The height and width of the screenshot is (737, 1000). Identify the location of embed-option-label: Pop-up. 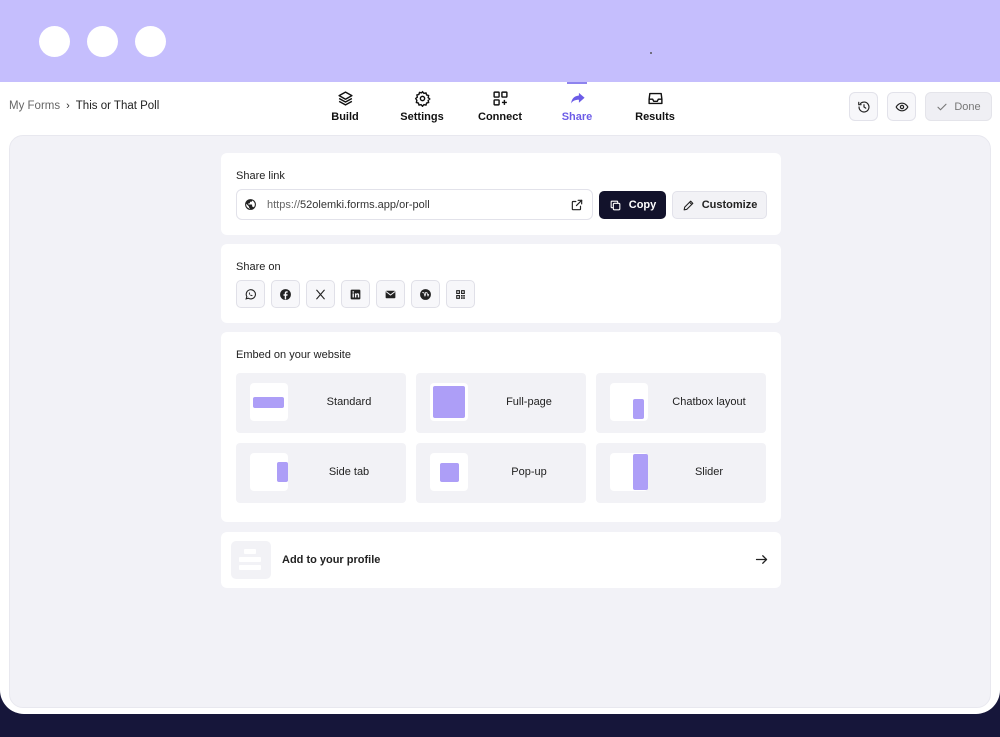
(529, 472).